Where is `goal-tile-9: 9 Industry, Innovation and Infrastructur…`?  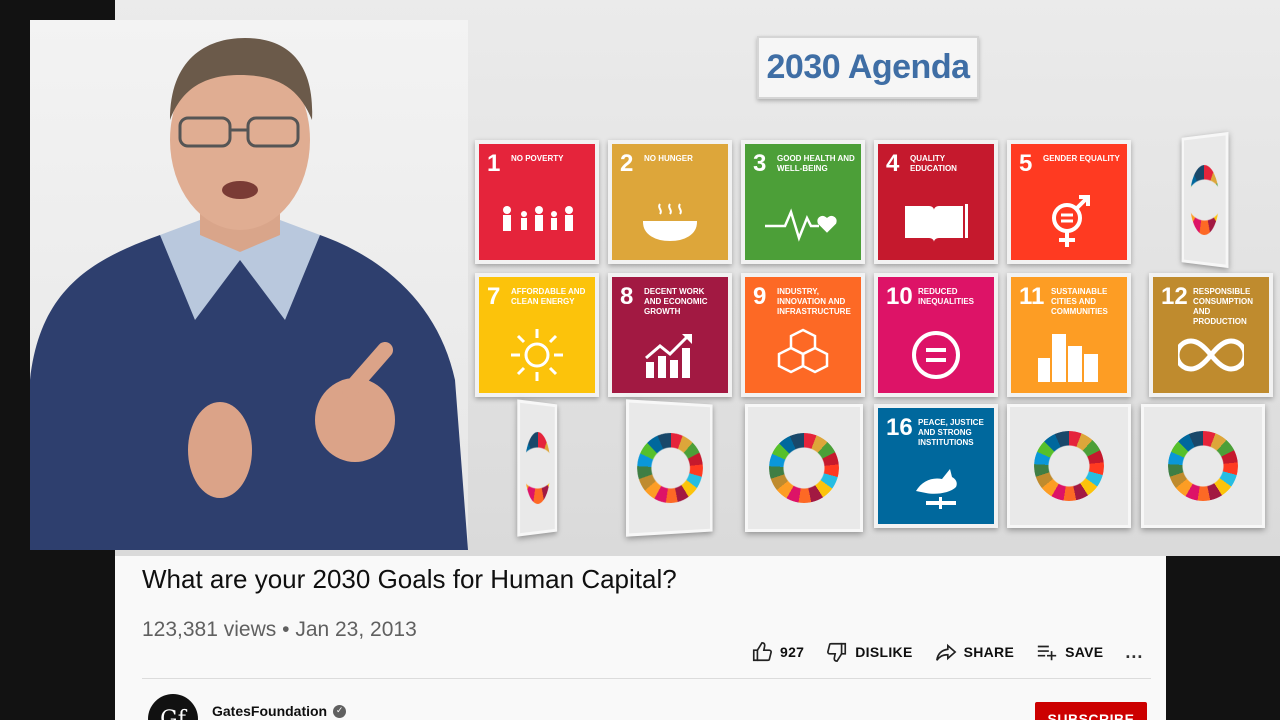 goal-tile-9: 9 Industry, Innovation and Infrastructur… is located at coordinates (803, 335).